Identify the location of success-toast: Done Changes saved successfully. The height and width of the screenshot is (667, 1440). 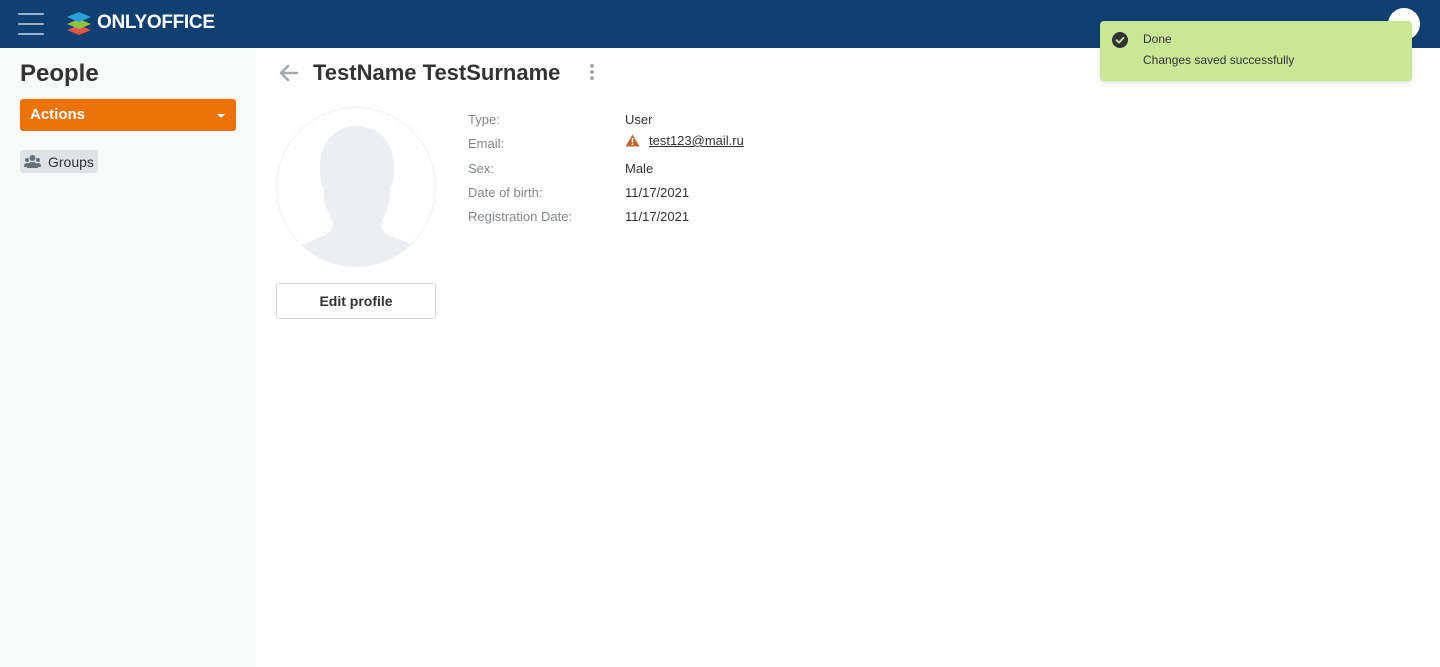
(1256, 51).